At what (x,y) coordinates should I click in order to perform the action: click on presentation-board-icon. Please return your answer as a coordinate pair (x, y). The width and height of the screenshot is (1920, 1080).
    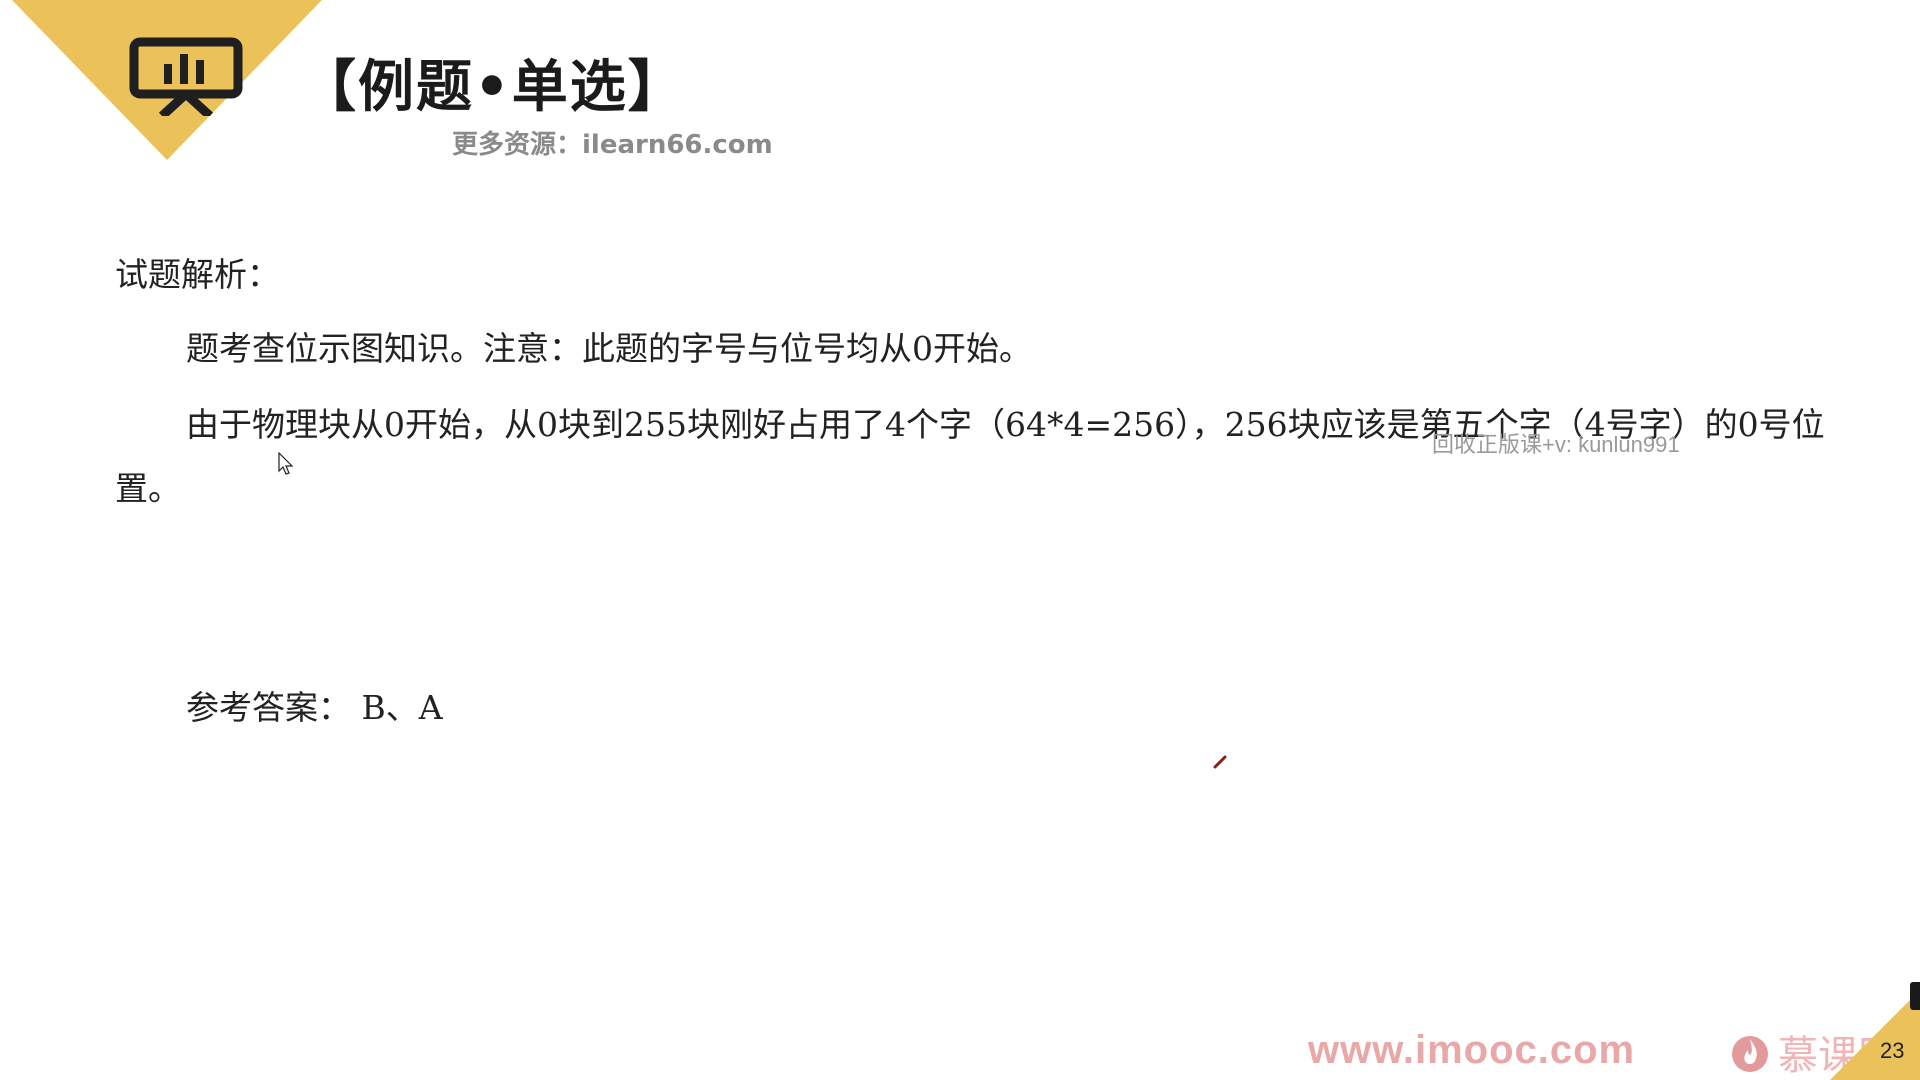
    Looking at the image, I should click on (186, 76).